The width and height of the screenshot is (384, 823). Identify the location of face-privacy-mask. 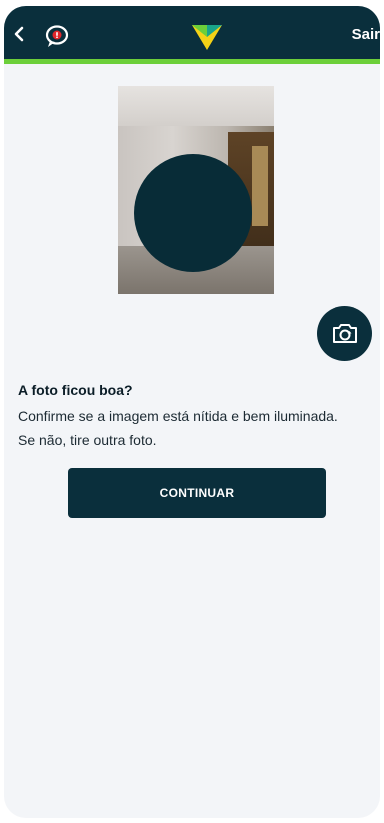
(193, 213).